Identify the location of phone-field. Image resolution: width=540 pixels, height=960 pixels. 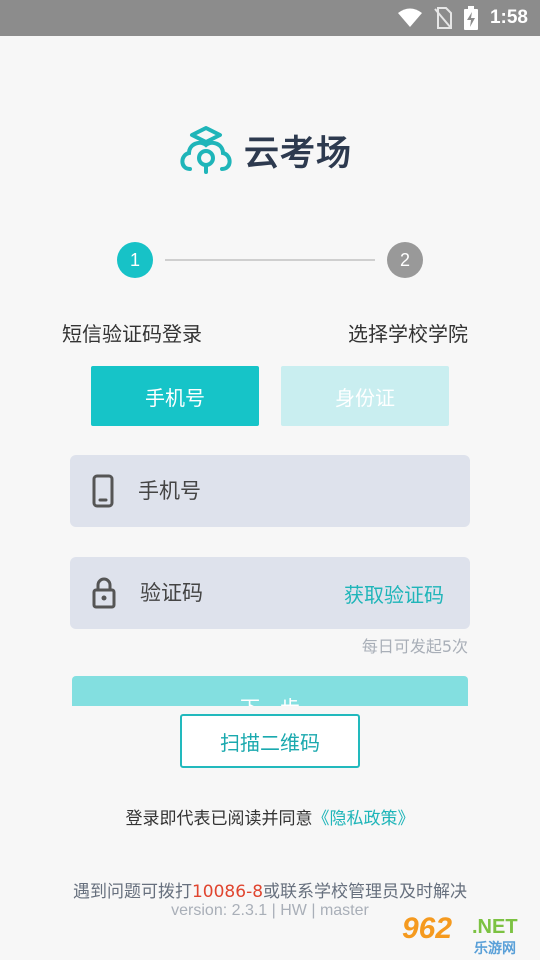
(270, 491).